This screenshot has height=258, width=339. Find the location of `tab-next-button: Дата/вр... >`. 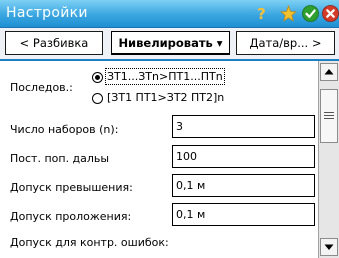

tab-next-button: Дата/вр... > is located at coordinates (285, 43).